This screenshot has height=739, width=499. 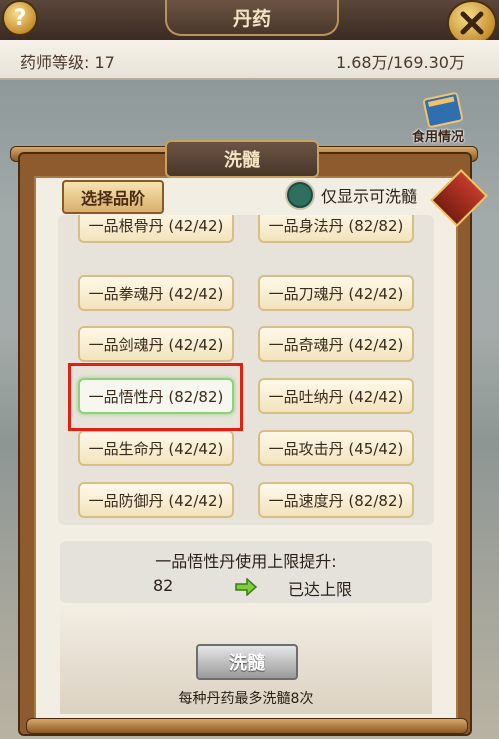 I want to click on filter-label: 仅显示可洗髓, so click(x=369, y=196).